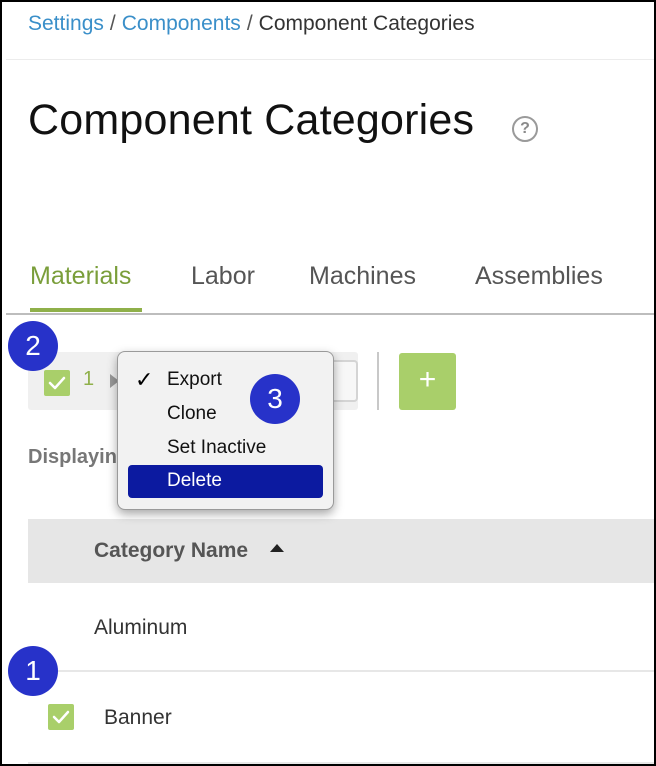 This screenshot has height=766, width=656. What do you see at coordinates (330, 59) in the screenshot?
I see `breadcrumb-divider` at bounding box center [330, 59].